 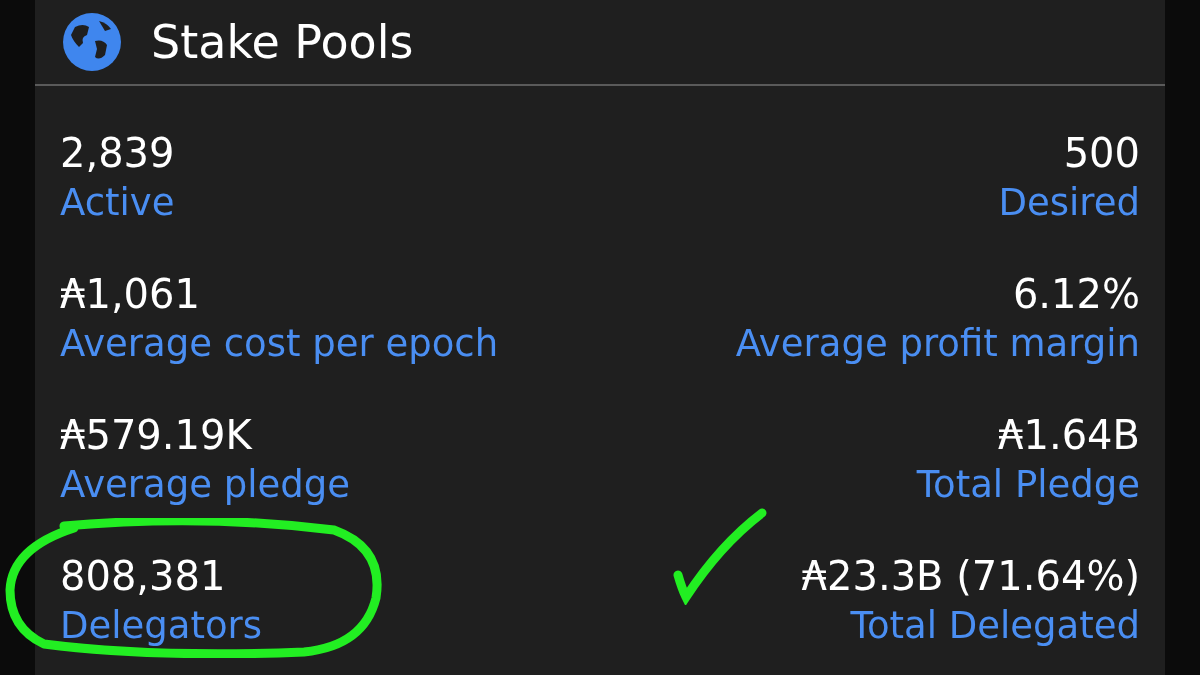 I want to click on stat-value: ₳1.64B, so click(x=1069, y=435).